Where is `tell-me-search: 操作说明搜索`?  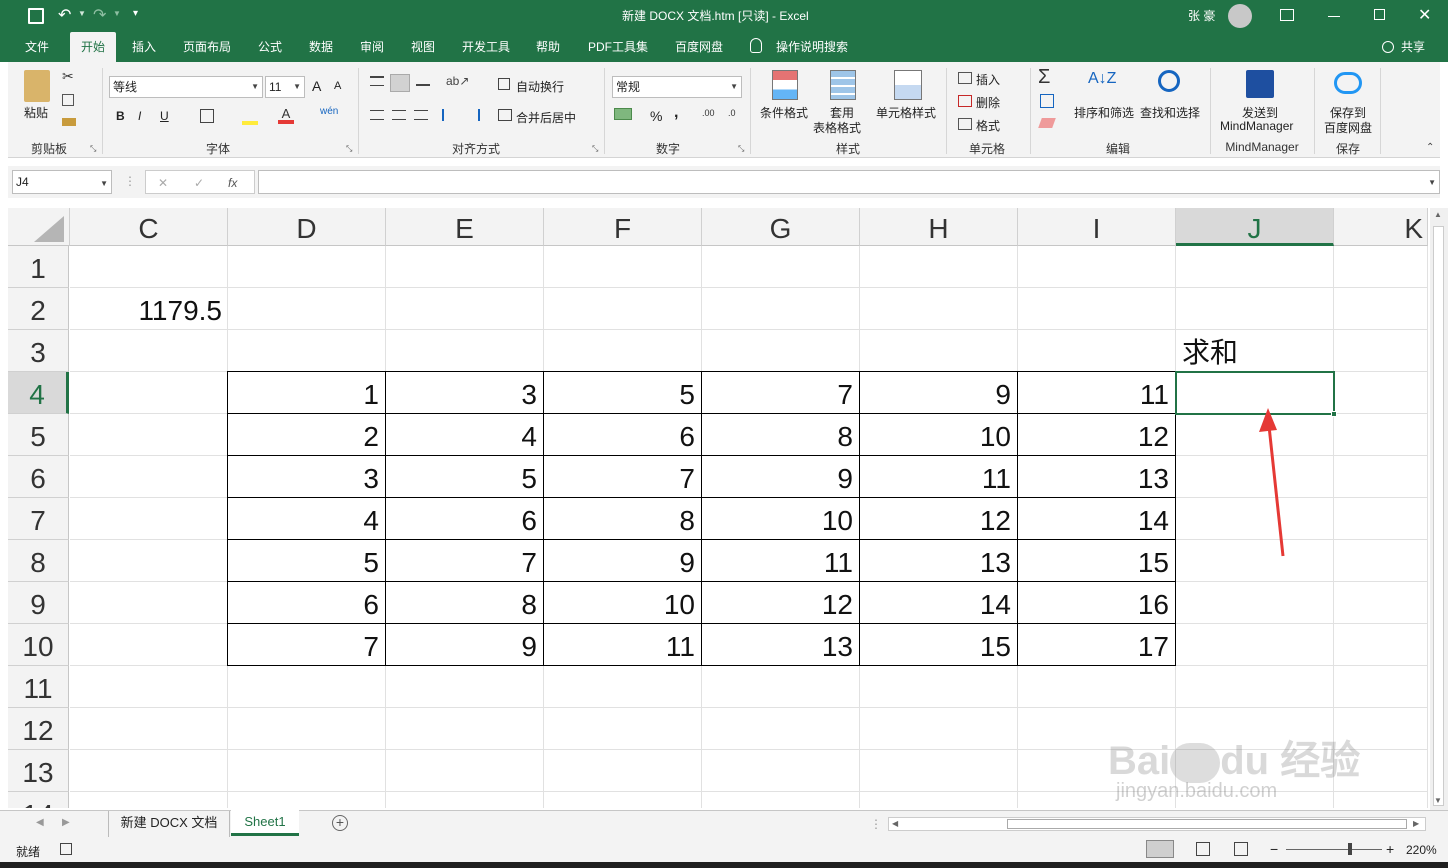 tell-me-search: 操作说明搜索 is located at coordinates (812, 47).